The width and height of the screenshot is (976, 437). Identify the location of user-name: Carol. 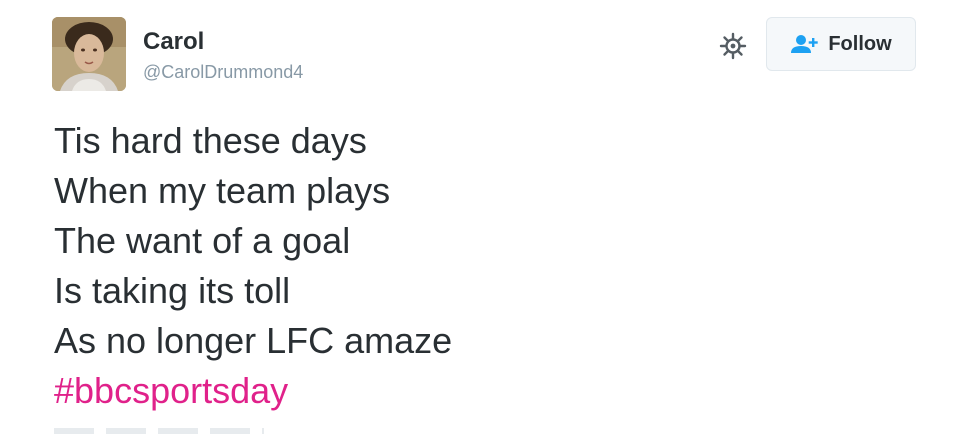
(173, 42).